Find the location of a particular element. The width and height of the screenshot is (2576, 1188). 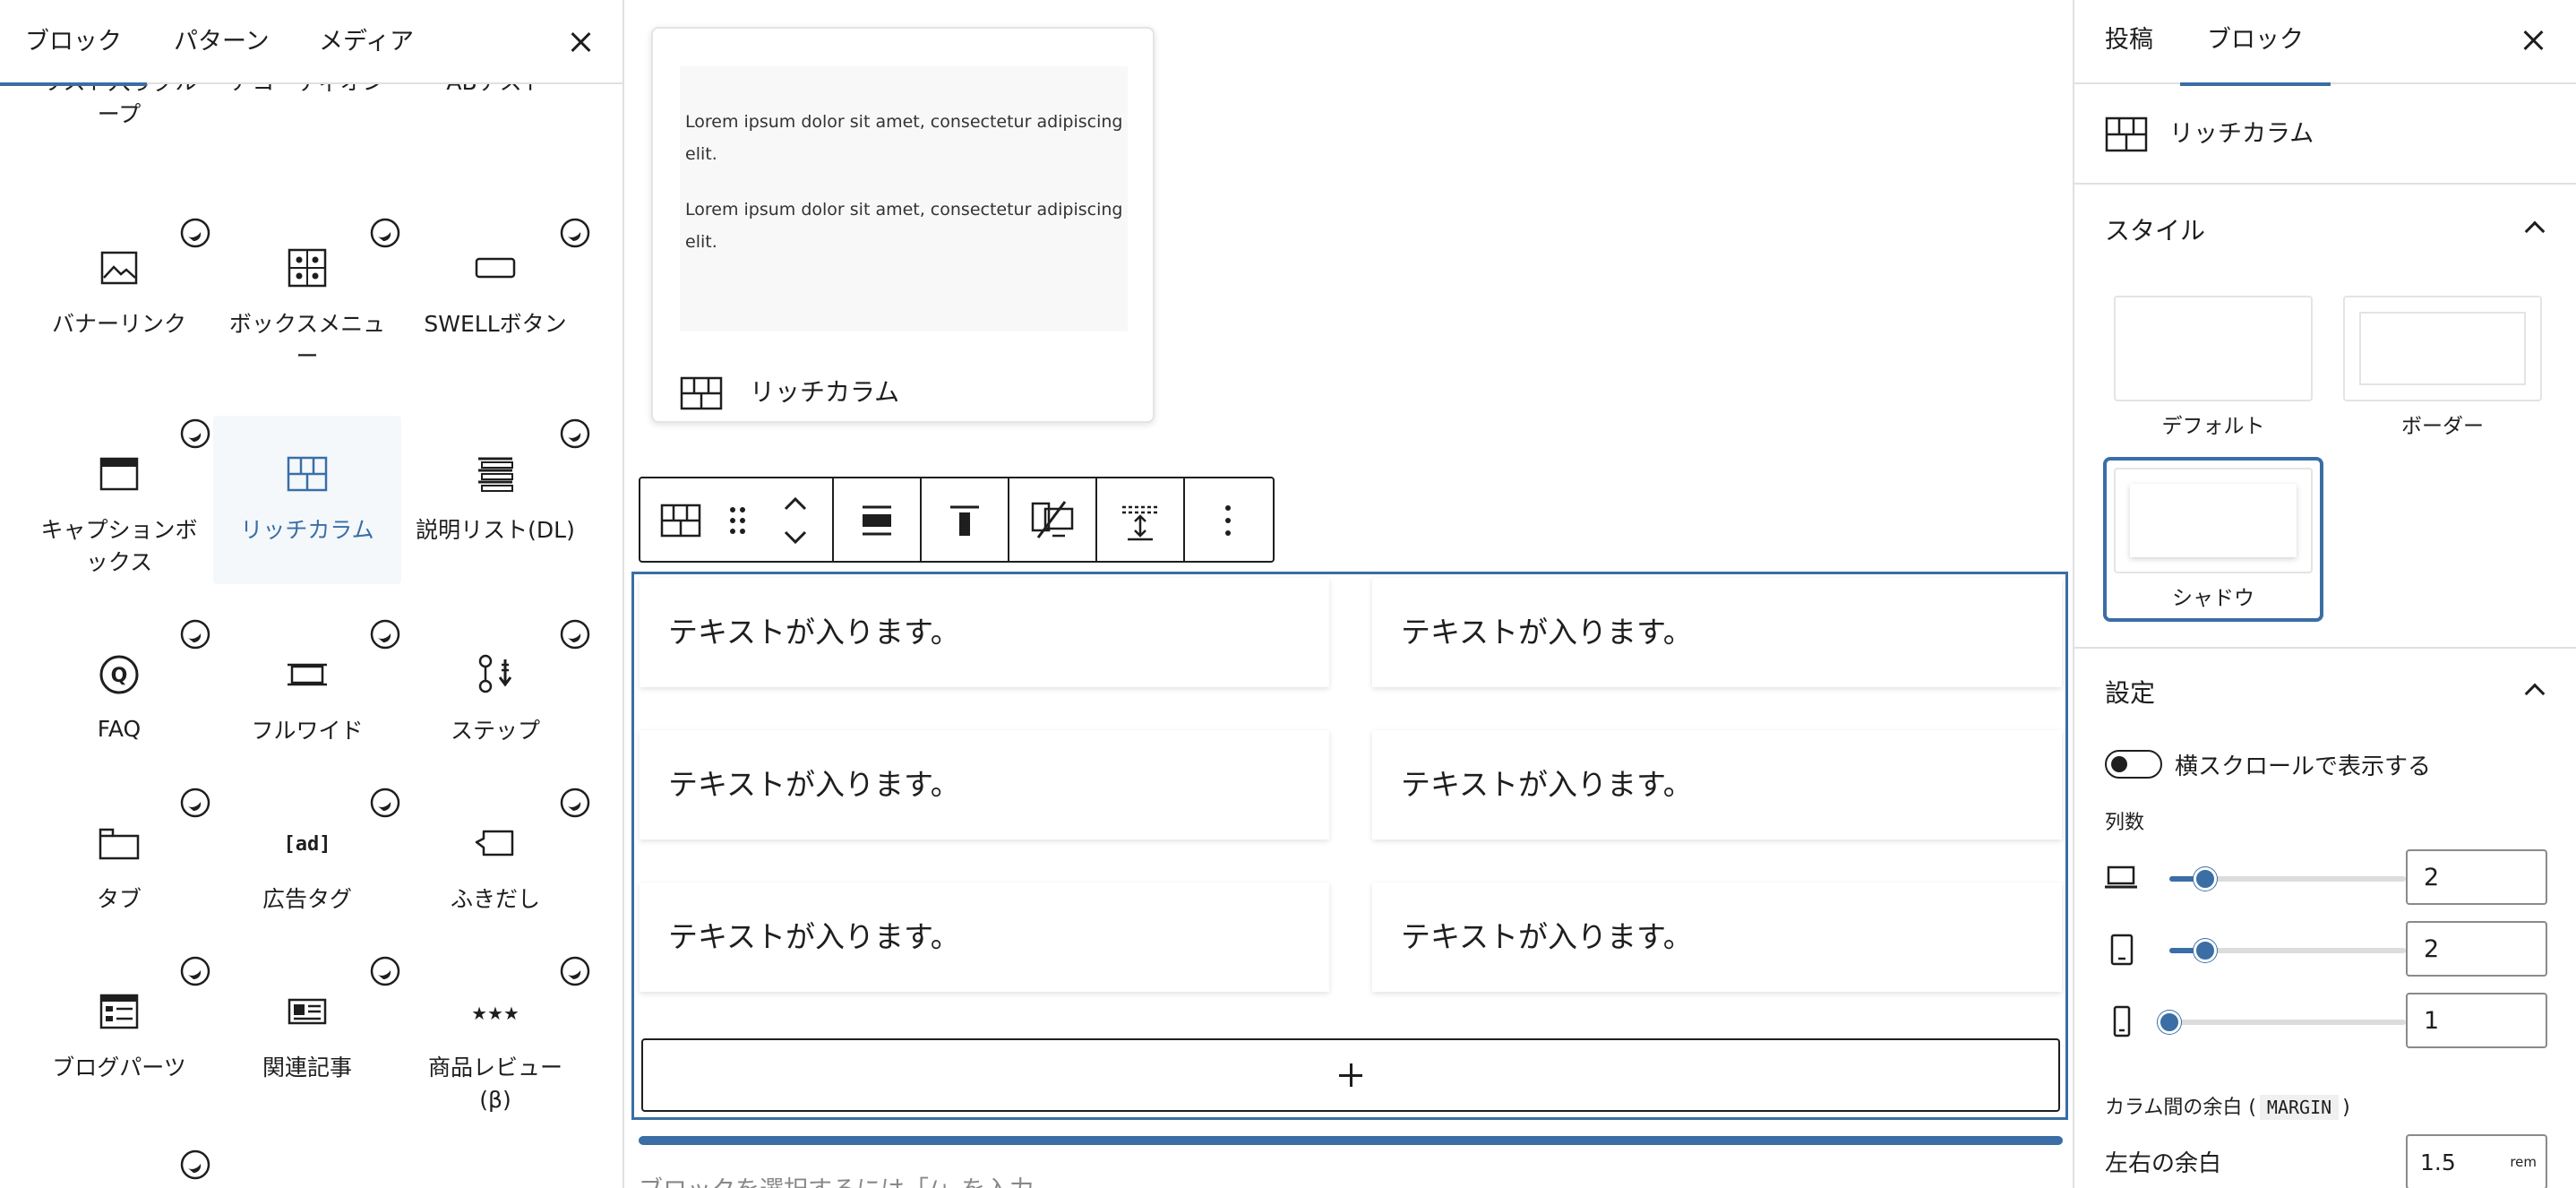

settings-panel-title: 設定 is located at coordinates (2130, 693).